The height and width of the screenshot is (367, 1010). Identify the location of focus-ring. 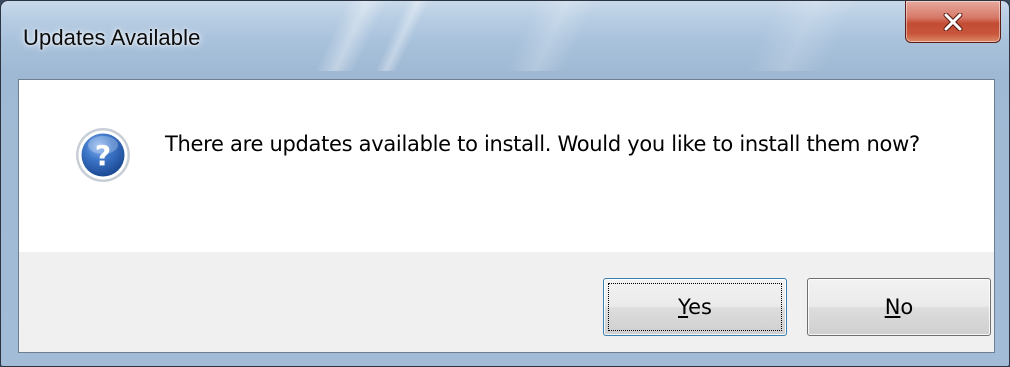
(695, 307).